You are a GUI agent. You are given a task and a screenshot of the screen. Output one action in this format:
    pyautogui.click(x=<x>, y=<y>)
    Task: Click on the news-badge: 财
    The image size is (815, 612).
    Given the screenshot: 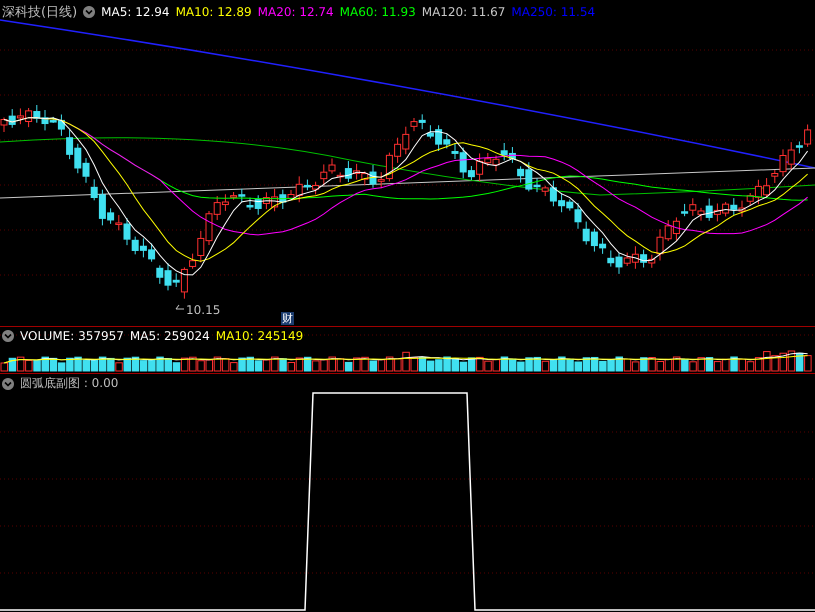 What is the action you would take?
    pyautogui.click(x=287, y=318)
    